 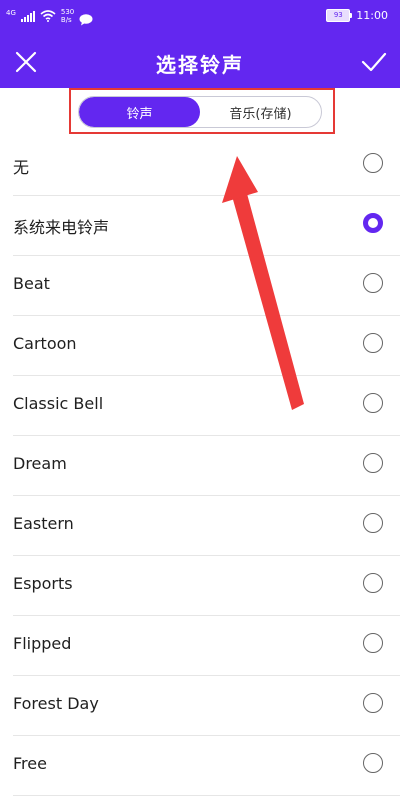 What do you see at coordinates (58, 403) in the screenshot?
I see `ringtone-label: Classic Bell` at bounding box center [58, 403].